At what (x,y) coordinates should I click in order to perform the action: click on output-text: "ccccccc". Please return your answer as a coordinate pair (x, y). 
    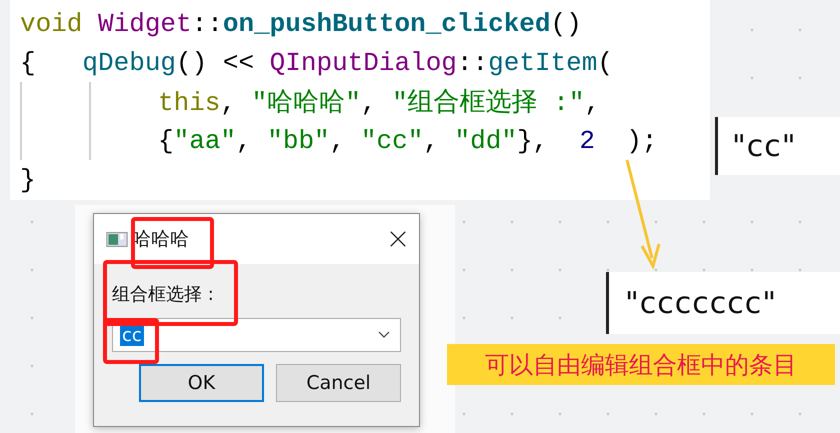
    Looking at the image, I should click on (701, 303).